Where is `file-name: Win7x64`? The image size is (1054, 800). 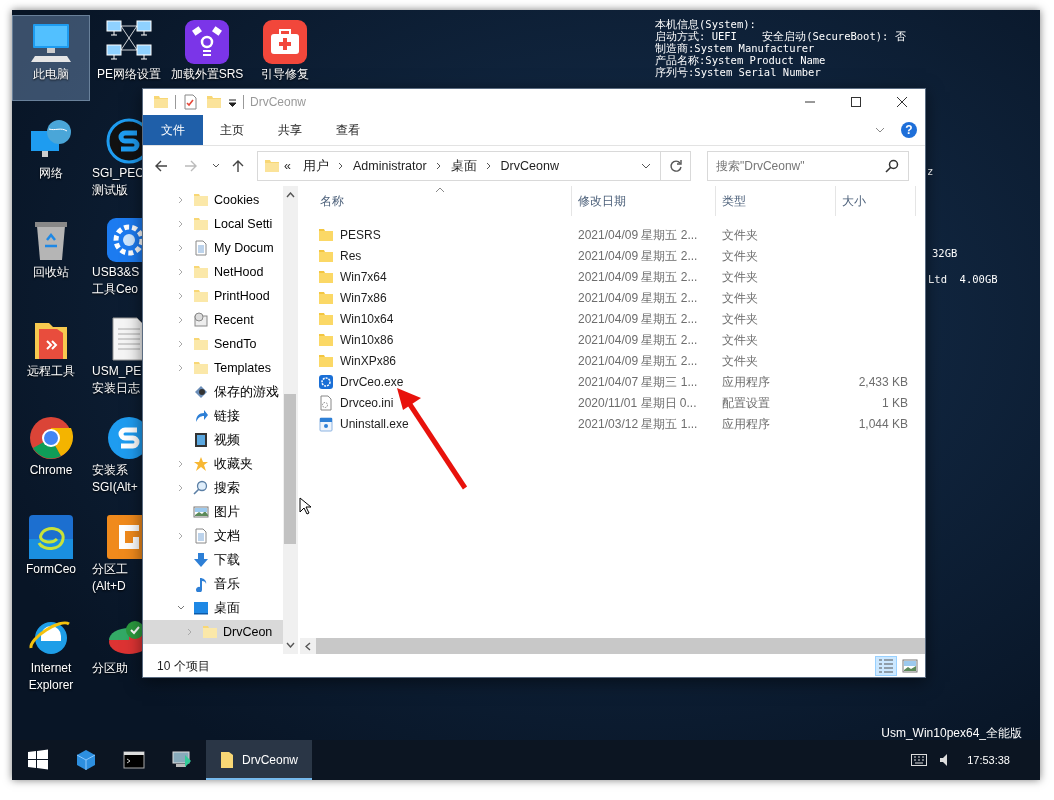
file-name: Win7x64 is located at coordinates (363, 276).